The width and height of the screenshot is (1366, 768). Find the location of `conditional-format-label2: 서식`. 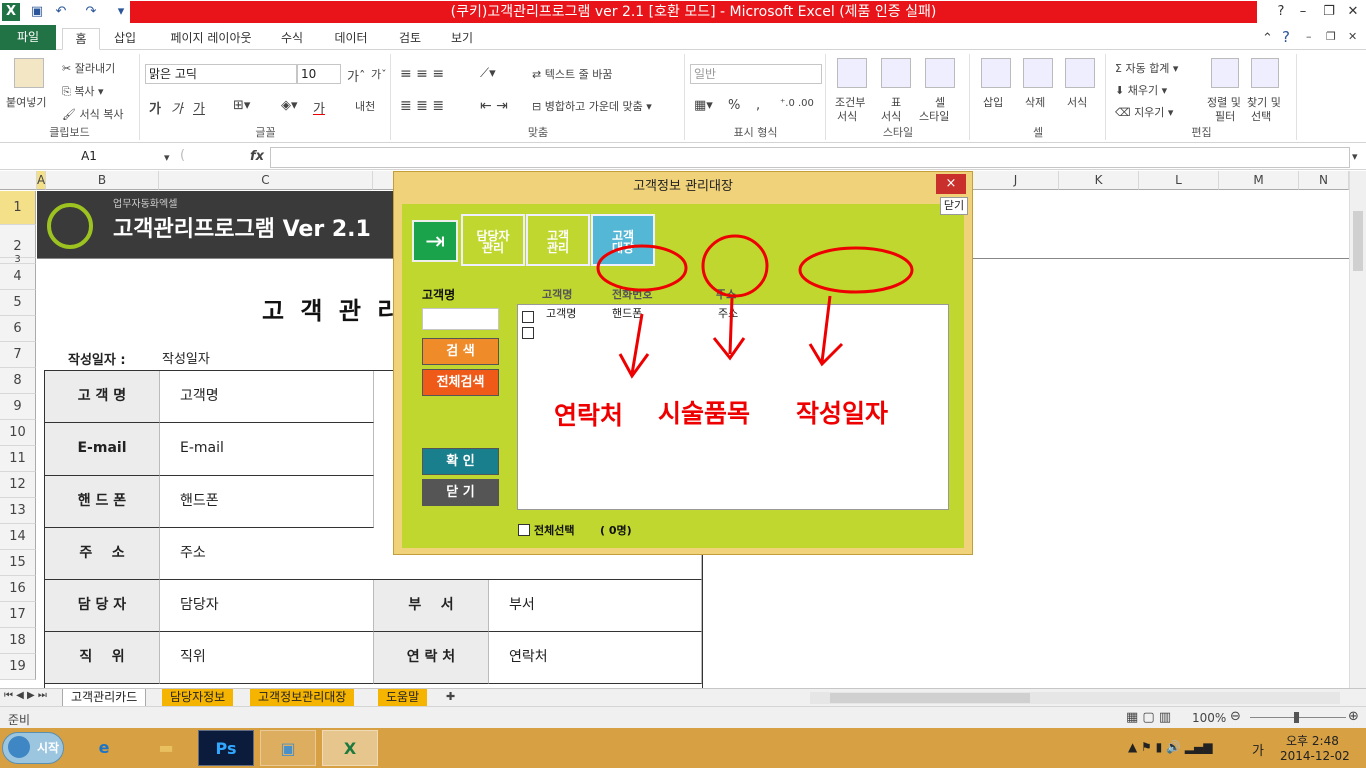

conditional-format-label2: 서식 is located at coordinates (847, 116).